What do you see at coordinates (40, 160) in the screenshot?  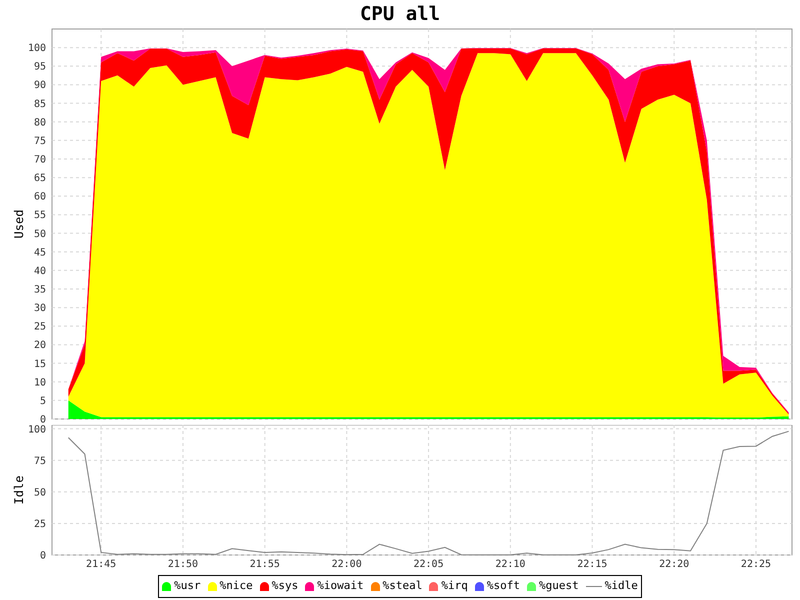 I see `y-tick-label: 70` at bounding box center [40, 160].